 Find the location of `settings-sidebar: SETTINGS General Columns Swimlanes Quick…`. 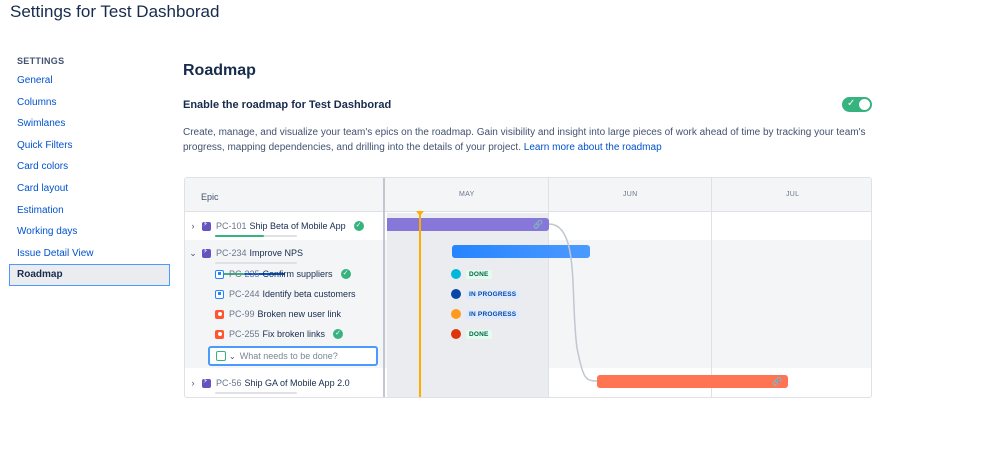

settings-sidebar: SETTINGS General Columns Swimlanes Quick… is located at coordinates (89, 169).